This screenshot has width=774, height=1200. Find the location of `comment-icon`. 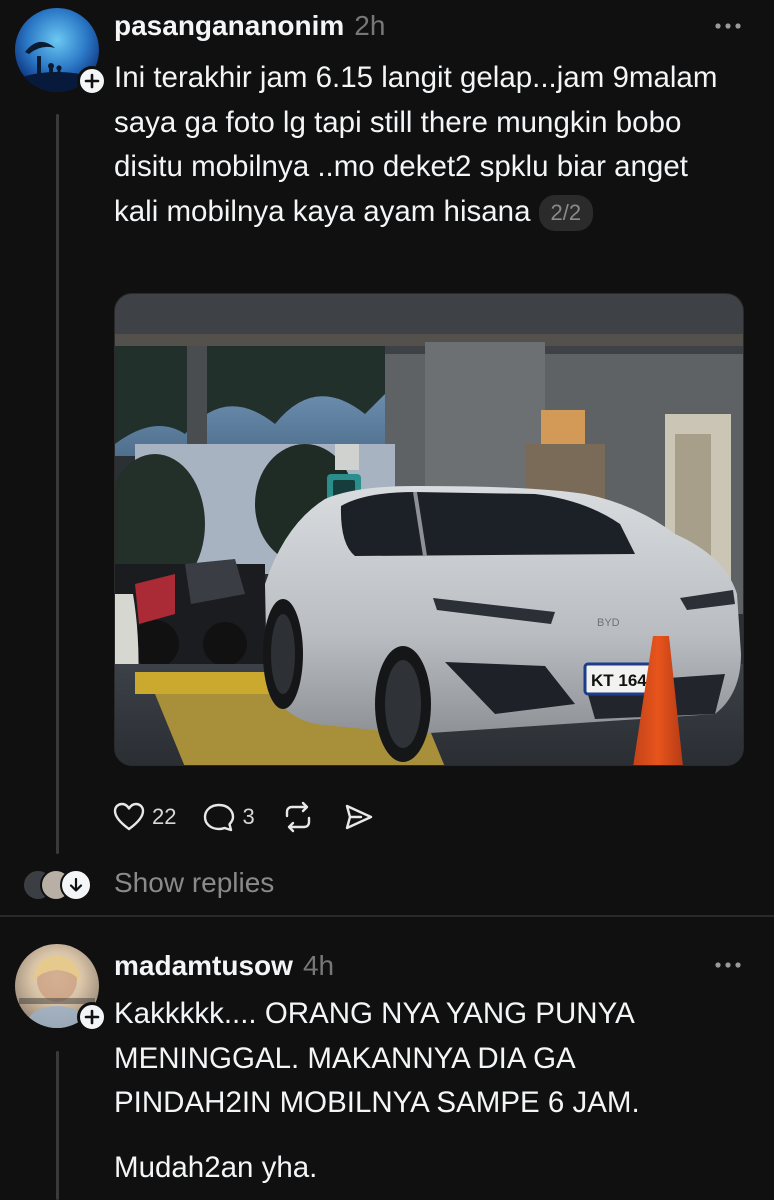

comment-icon is located at coordinates (219, 817).